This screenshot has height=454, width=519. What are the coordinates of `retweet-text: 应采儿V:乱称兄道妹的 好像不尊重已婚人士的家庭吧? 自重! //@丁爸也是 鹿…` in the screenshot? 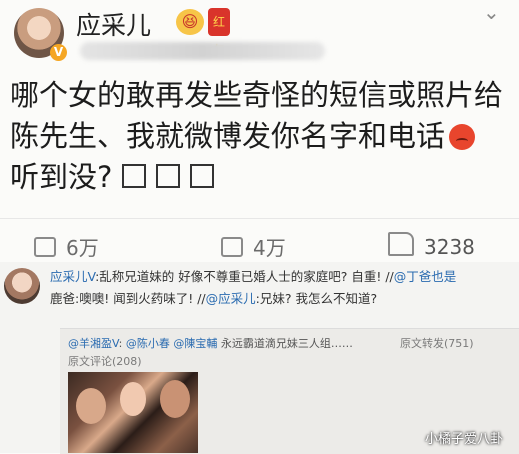 It's located at (283, 288).